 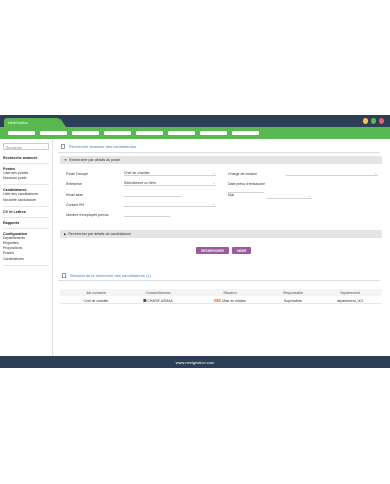 I want to click on cell-responsable: Superadmin, so click(x=293, y=300).